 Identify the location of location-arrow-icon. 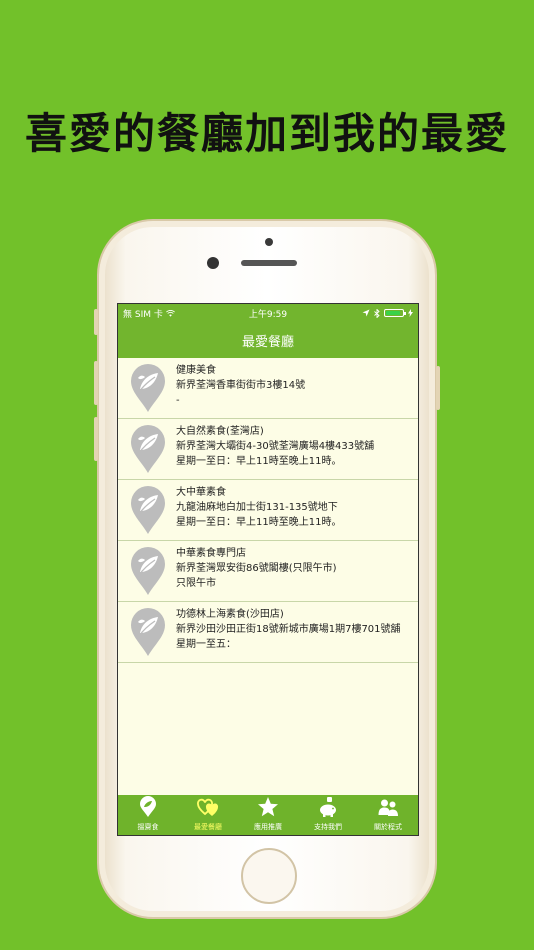
(366, 313).